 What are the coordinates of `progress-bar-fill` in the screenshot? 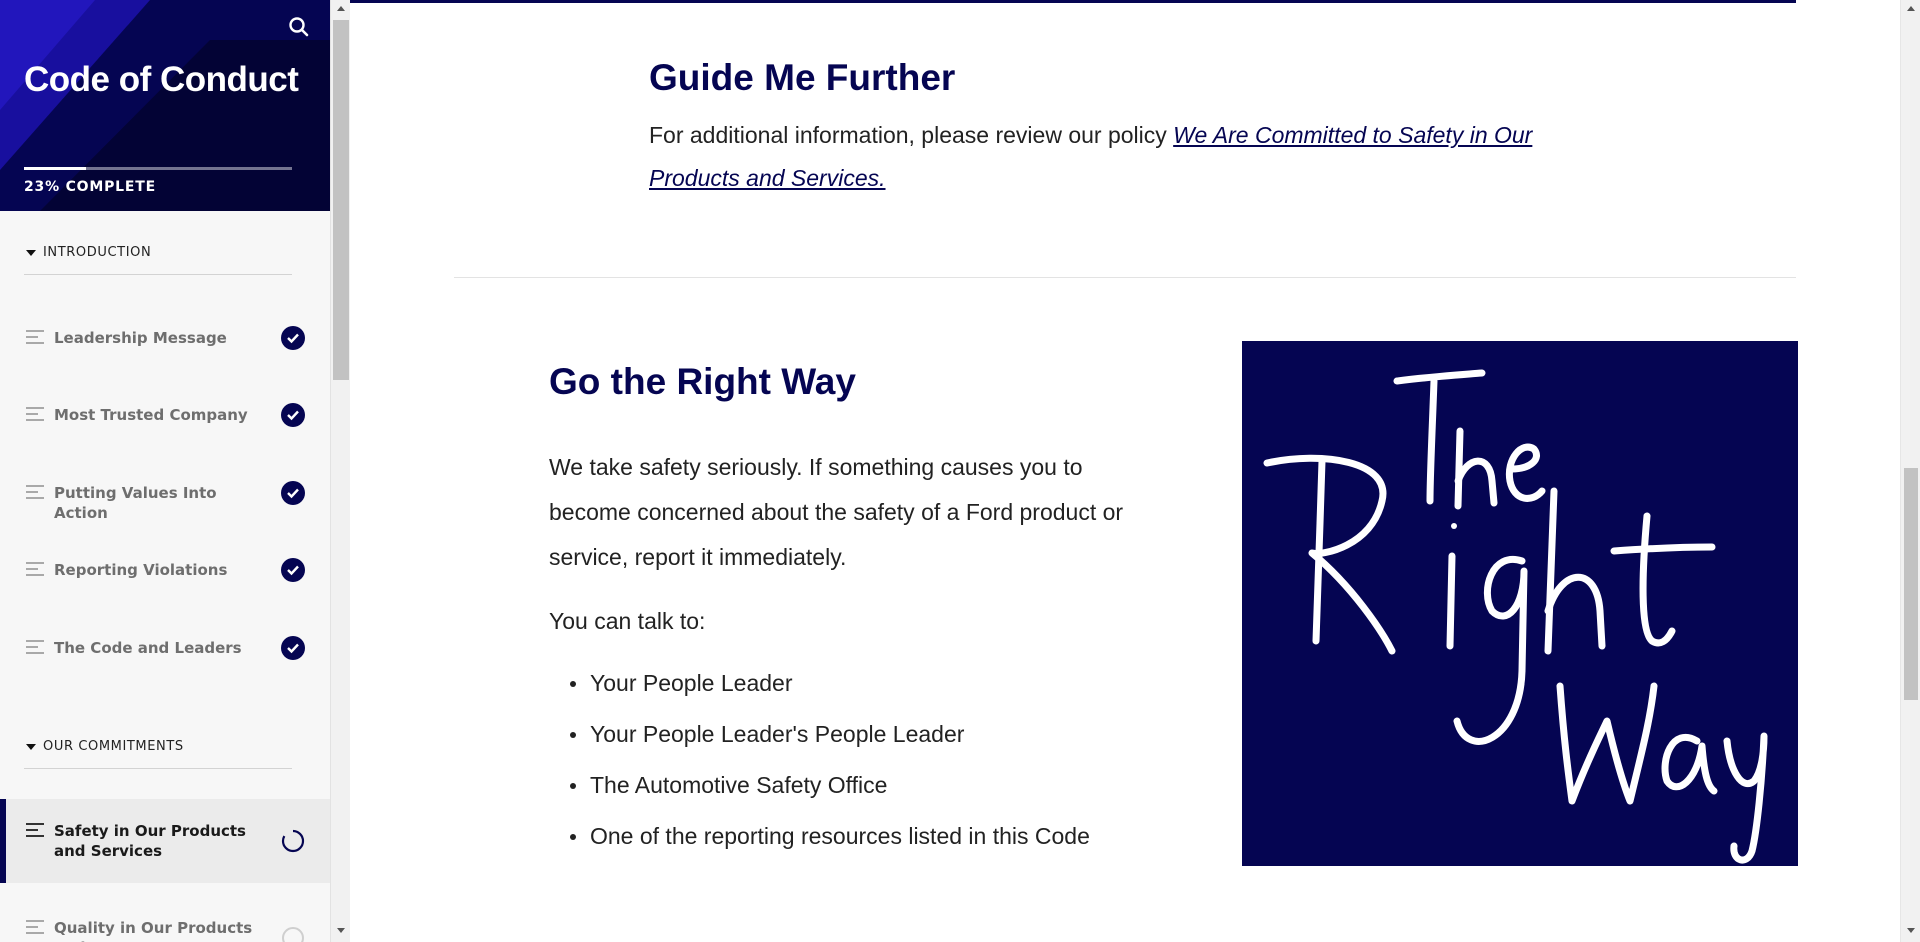 It's located at (55, 168).